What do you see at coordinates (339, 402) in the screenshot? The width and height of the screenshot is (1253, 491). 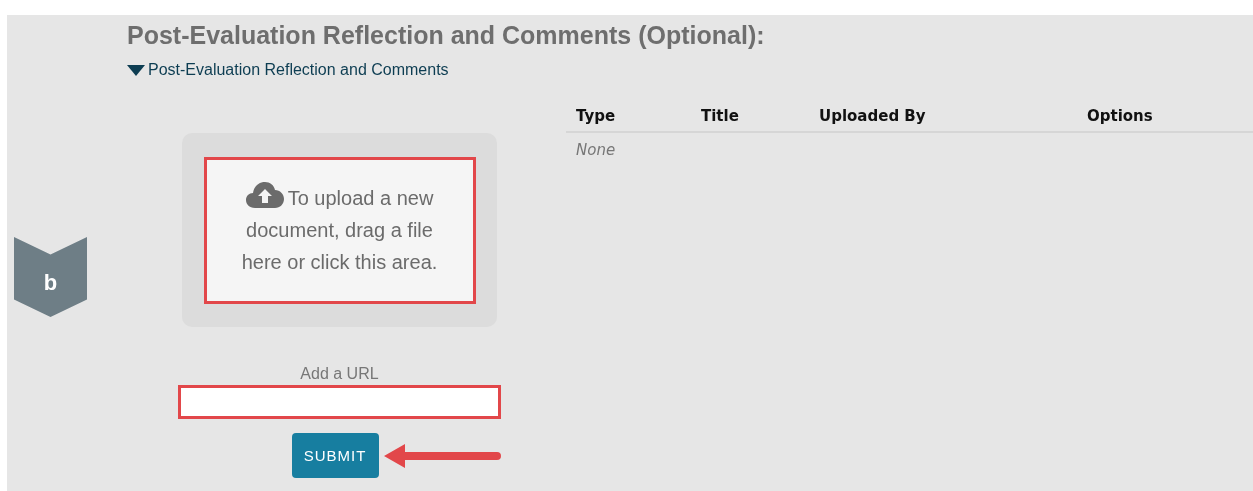 I see `url-field` at bounding box center [339, 402].